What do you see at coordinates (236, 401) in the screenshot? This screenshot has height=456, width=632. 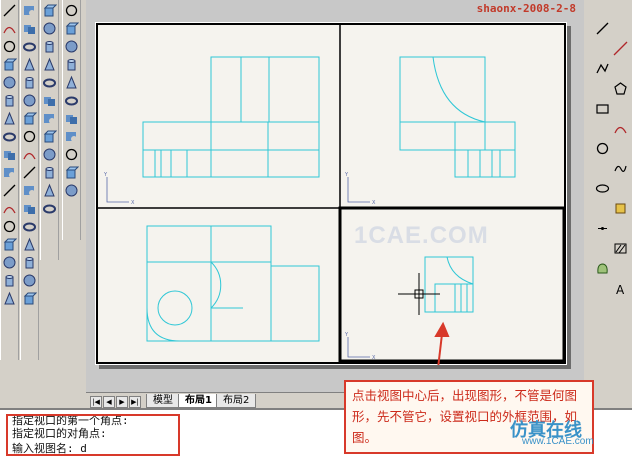 I see `tab-layout2: 布局2` at bounding box center [236, 401].